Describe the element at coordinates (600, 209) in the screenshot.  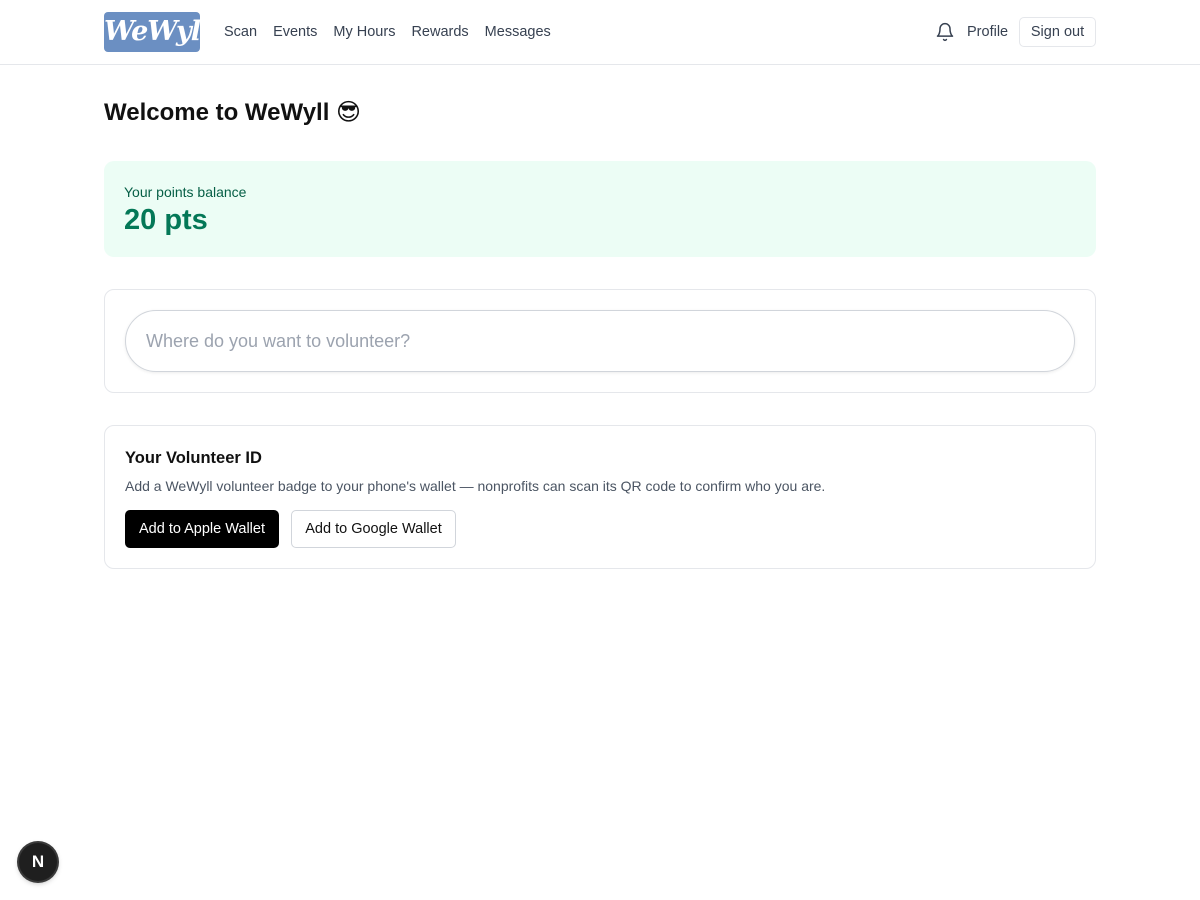
I see `points-balance-card: Your points balance 20 pts` at that location.